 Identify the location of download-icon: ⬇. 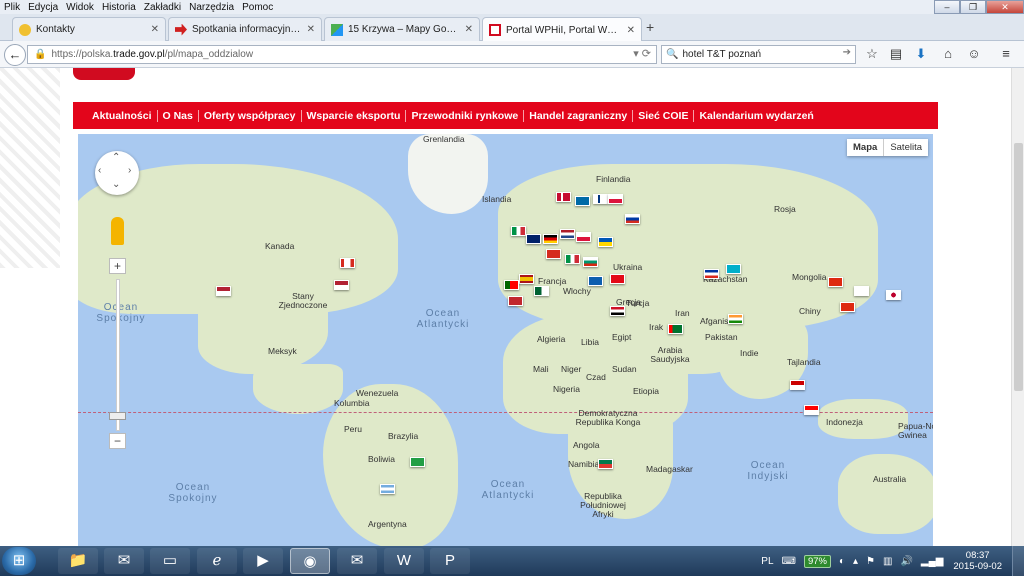
(921, 54).